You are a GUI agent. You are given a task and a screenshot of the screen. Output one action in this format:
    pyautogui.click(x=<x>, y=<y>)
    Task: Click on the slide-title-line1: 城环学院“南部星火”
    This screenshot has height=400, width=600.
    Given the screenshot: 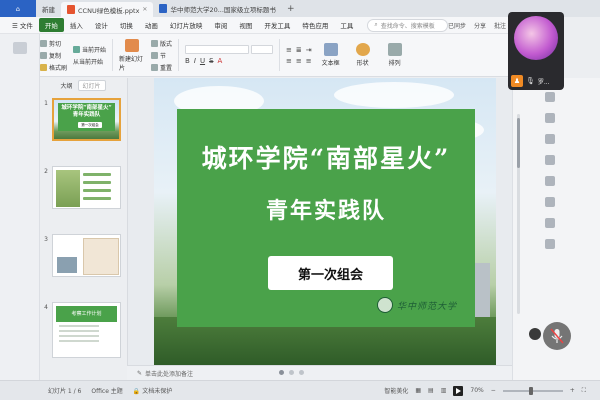 What is the action you would take?
    pyautogui.click(x=326, y=157)
    